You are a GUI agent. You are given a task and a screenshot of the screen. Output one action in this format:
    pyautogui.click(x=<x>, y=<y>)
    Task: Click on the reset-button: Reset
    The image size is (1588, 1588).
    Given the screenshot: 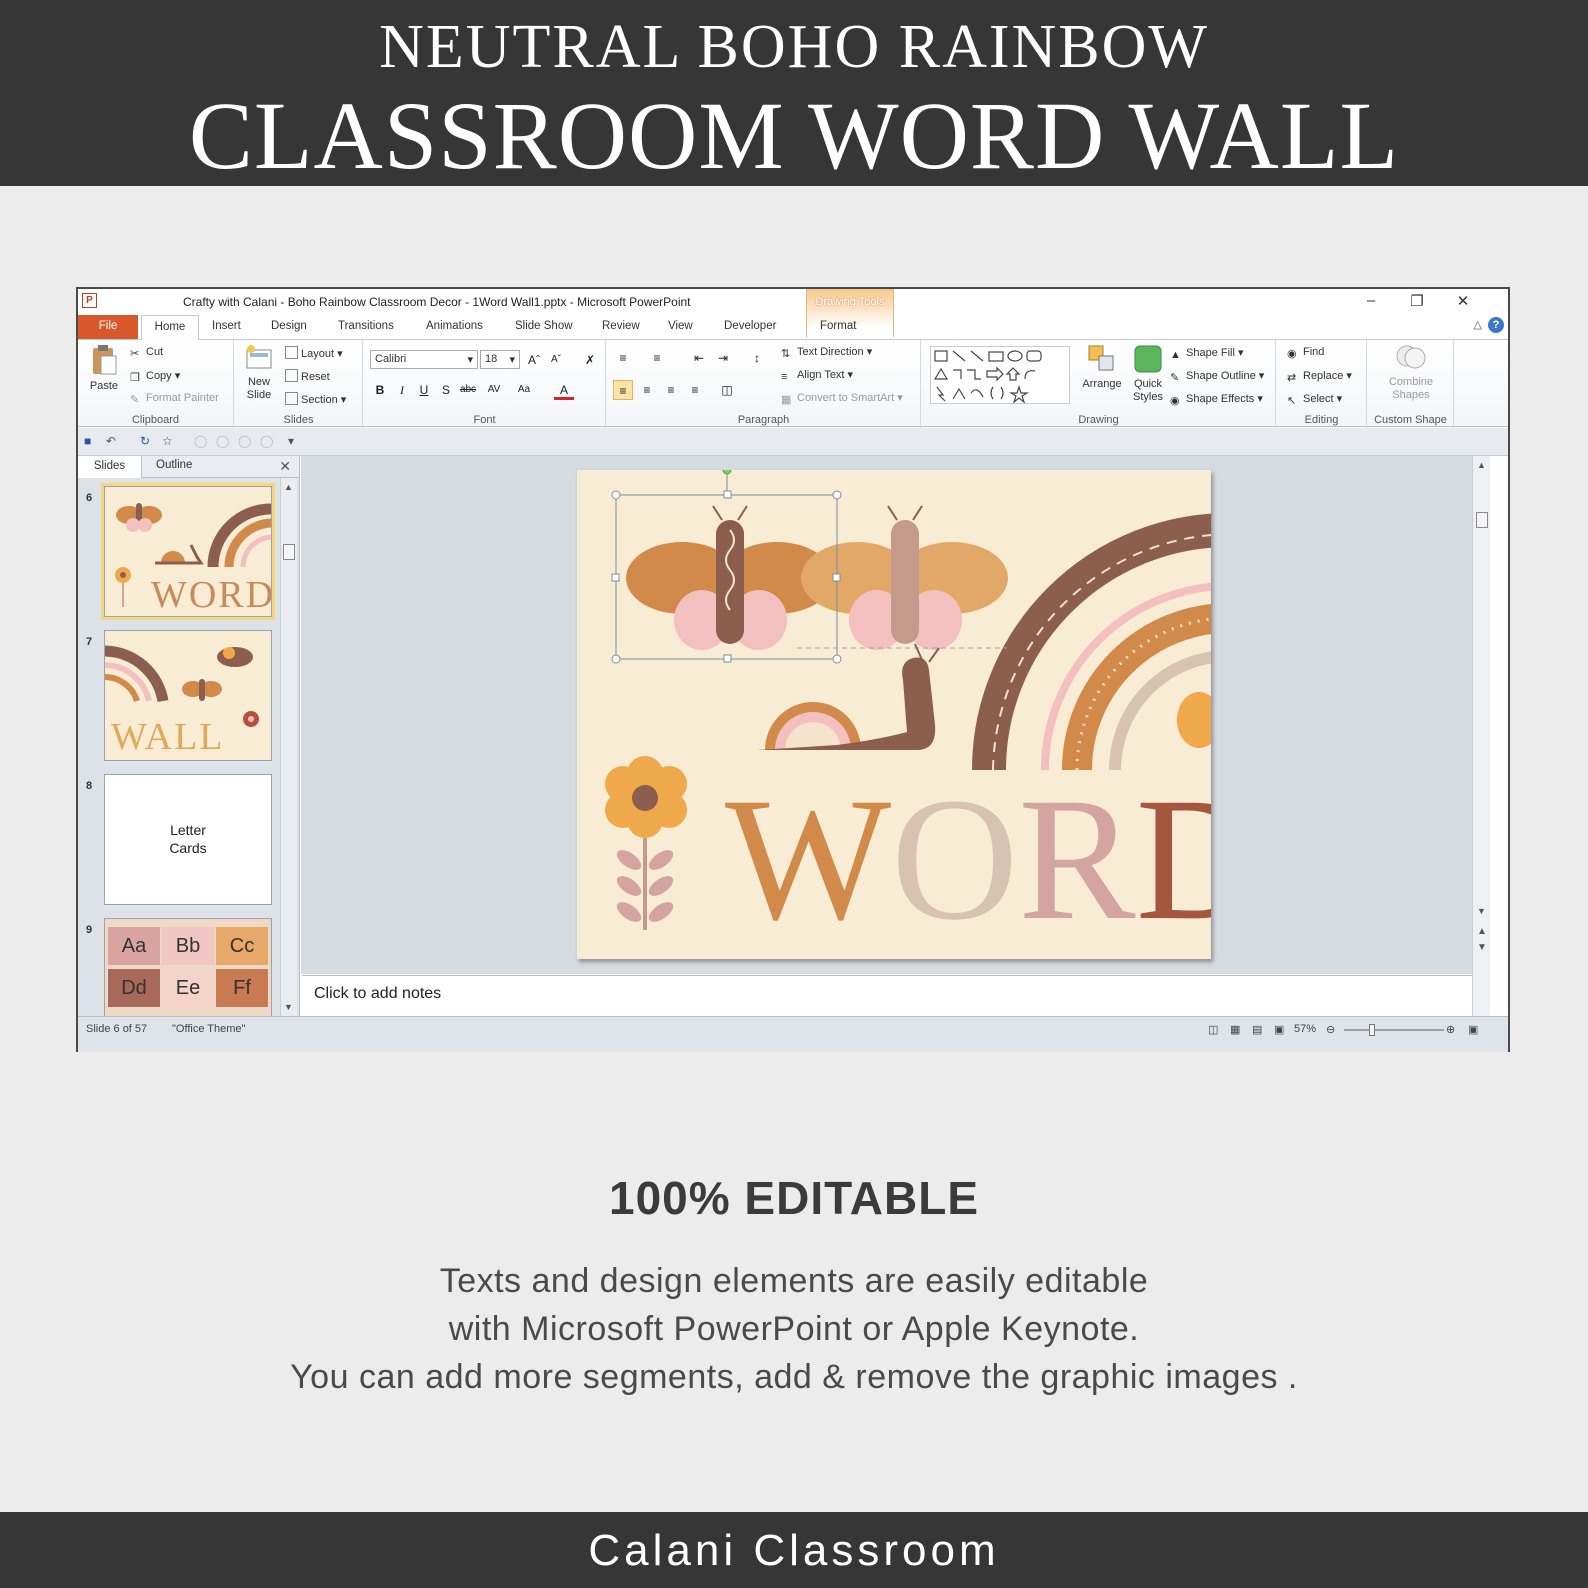 What is the action you would take?
    pyautogui.click(x=307, y=376)
    